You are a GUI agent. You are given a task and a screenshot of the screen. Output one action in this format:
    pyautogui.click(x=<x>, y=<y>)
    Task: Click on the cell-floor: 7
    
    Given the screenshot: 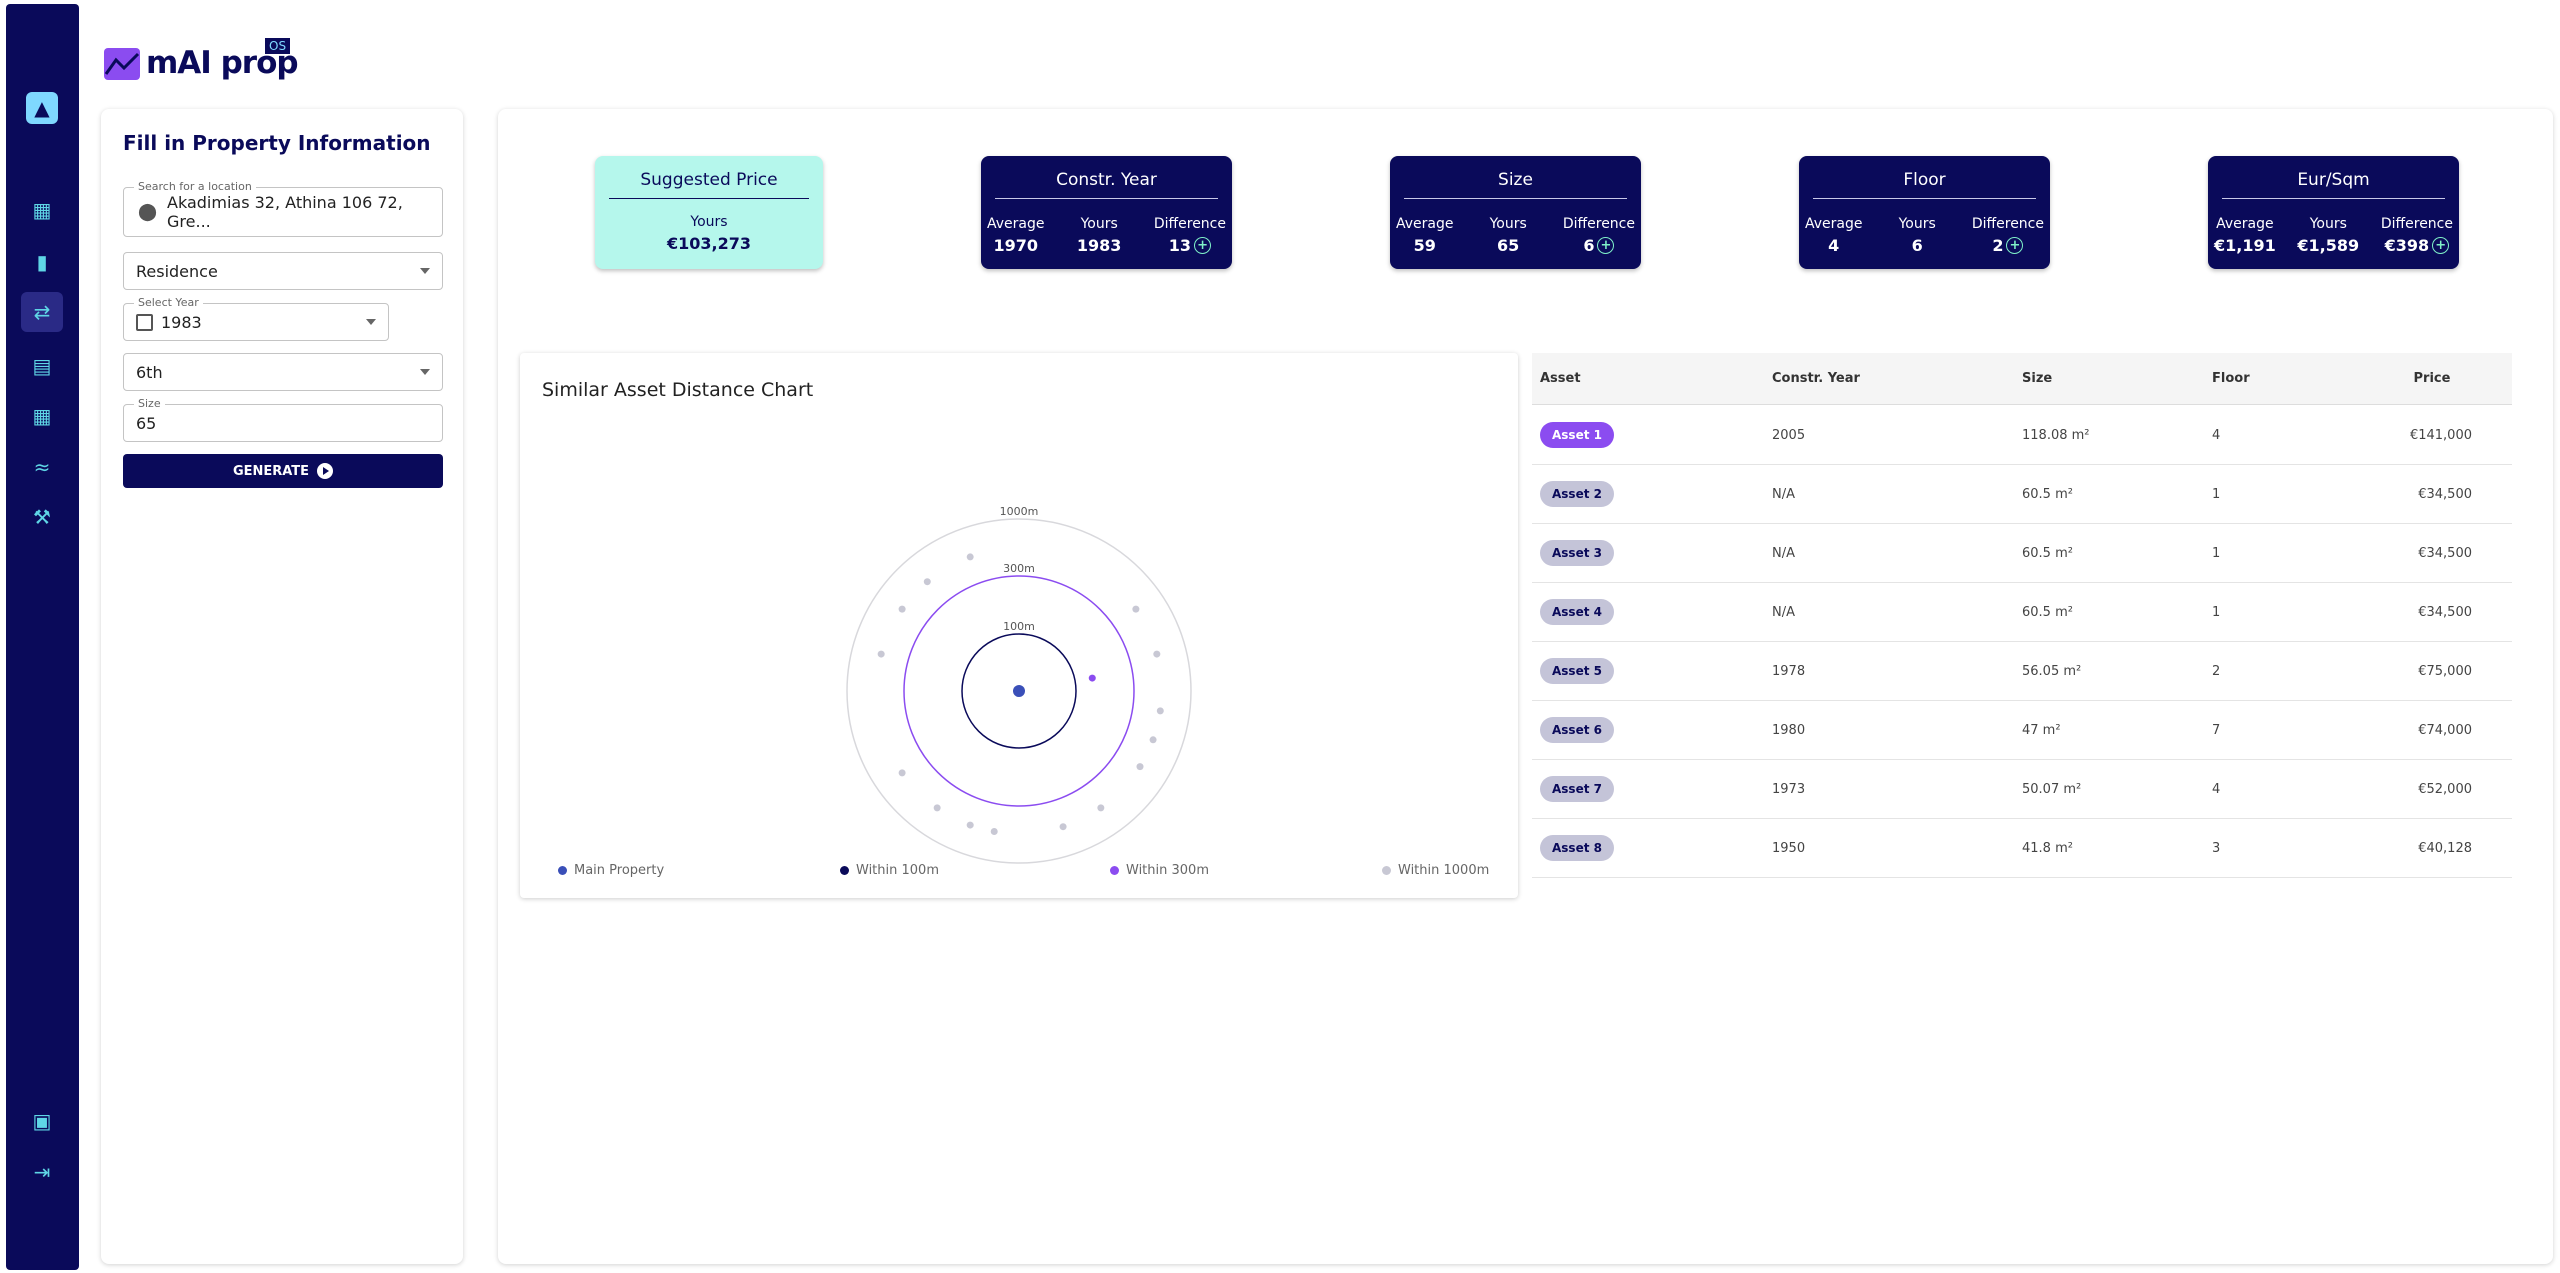 What is the action you would take?
    pyautogui.click(x=2216, y=730)
    